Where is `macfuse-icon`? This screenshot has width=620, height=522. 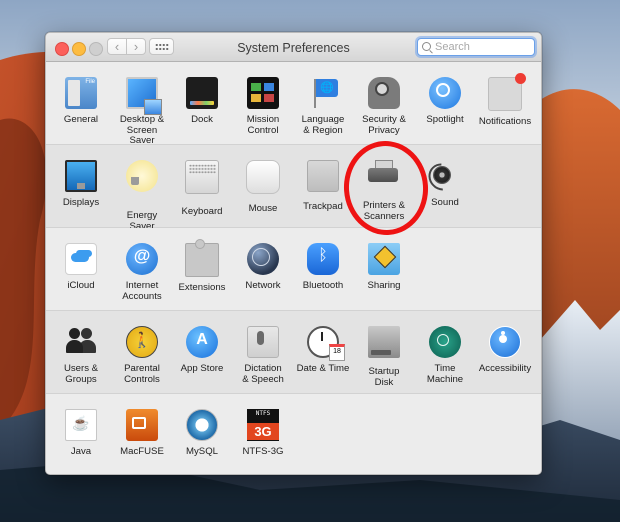
macfuse-icon is located at coordinates (142, 425).